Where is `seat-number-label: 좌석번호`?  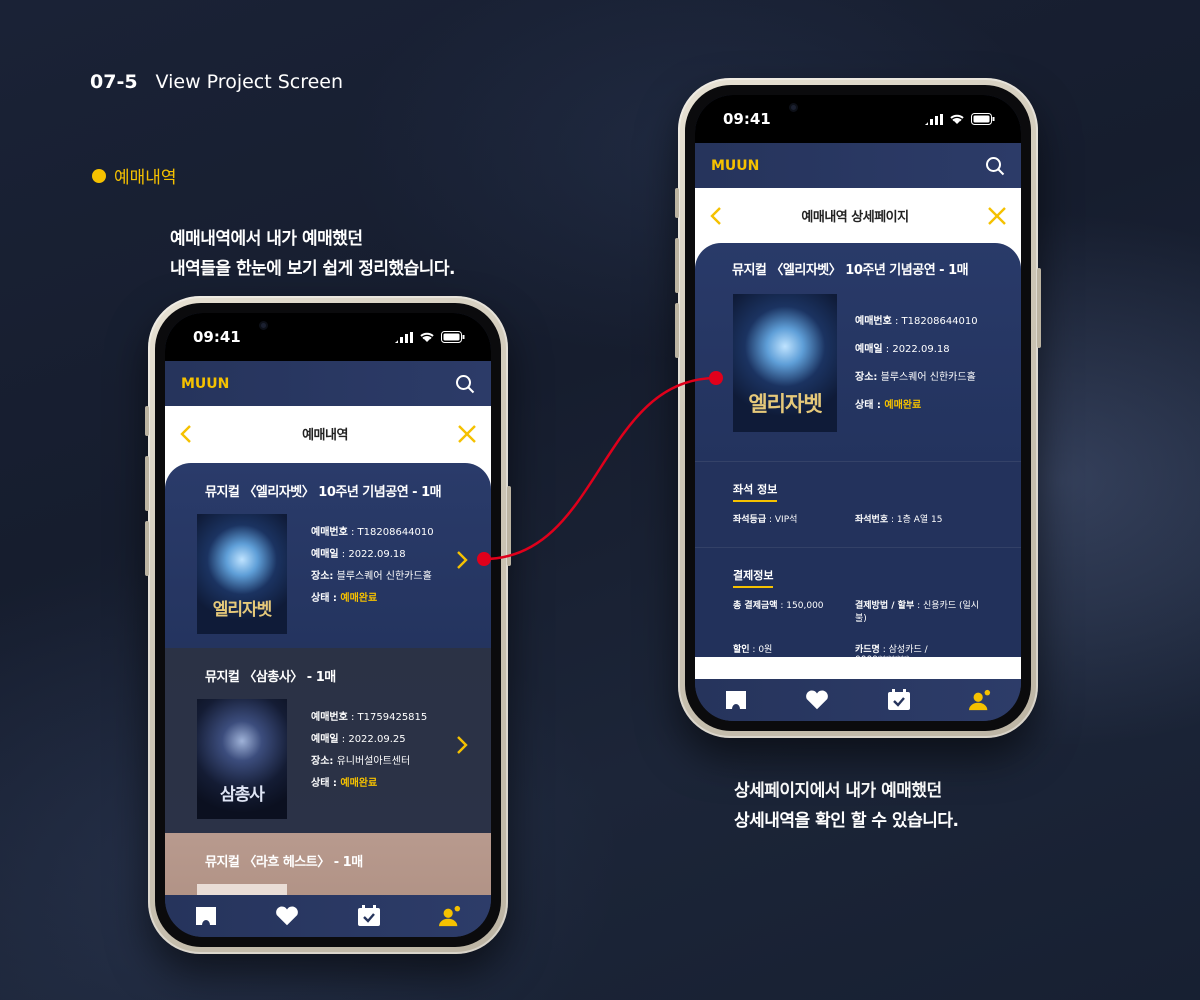
seat-number-label: 좌석번호 is located at coordinates (872, 520).